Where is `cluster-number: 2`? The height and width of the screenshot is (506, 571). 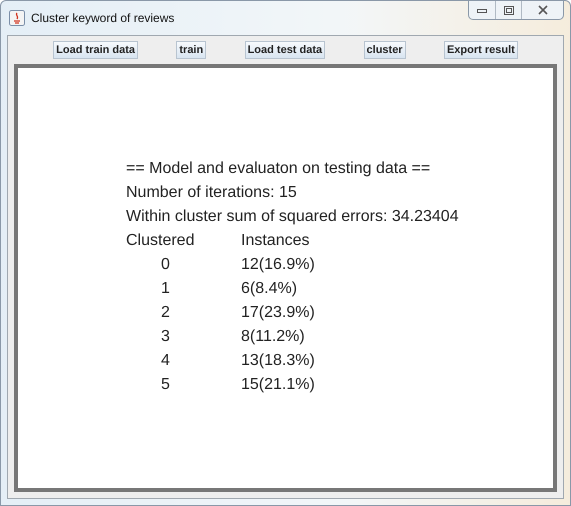
cluster-number: 2 is located at coordinates (165, 313).